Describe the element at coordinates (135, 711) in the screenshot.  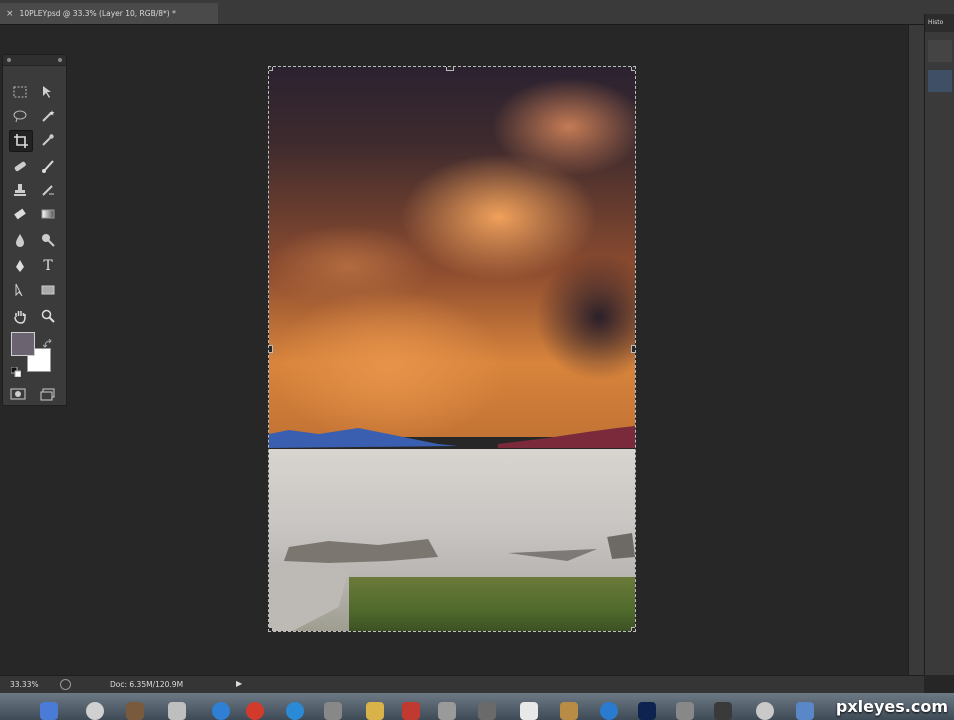
I see `contacts-icon` at that location.